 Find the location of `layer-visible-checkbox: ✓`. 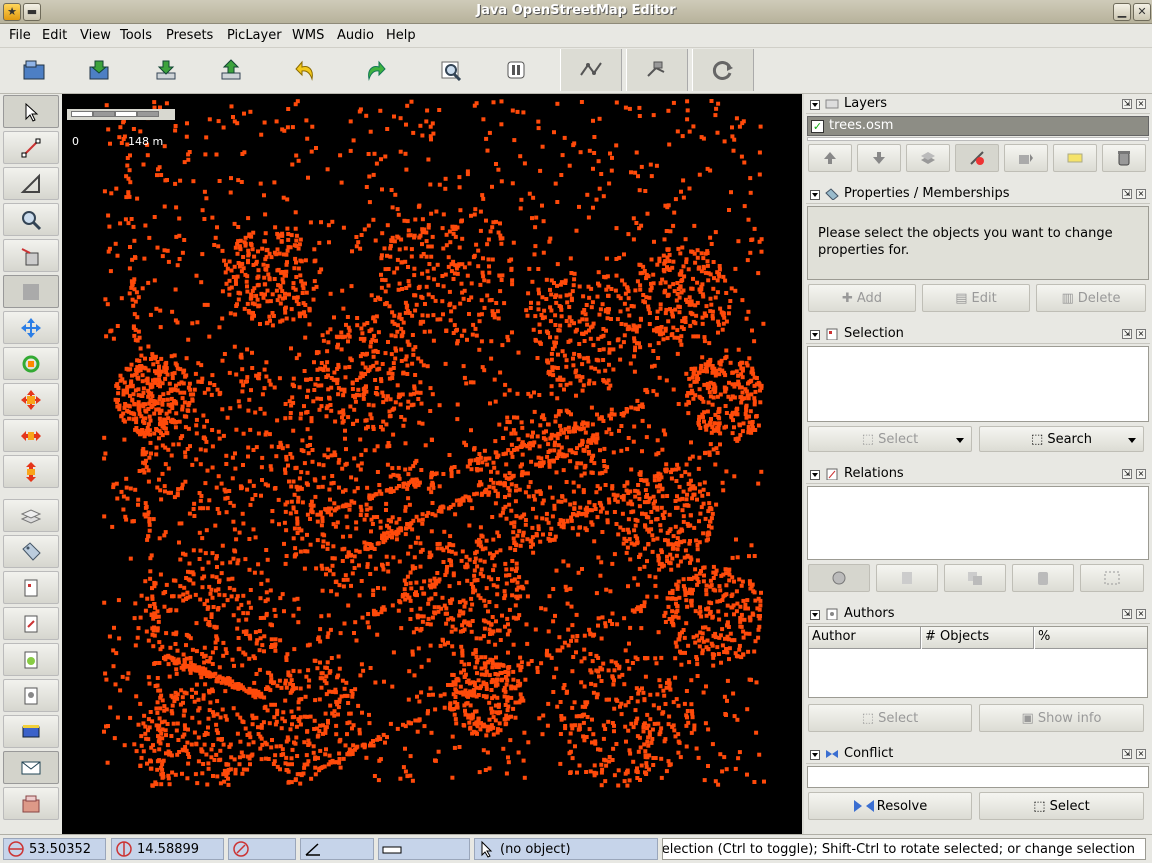

layer-visible-checkbox: ✓ is located at coordinates (817, 126).